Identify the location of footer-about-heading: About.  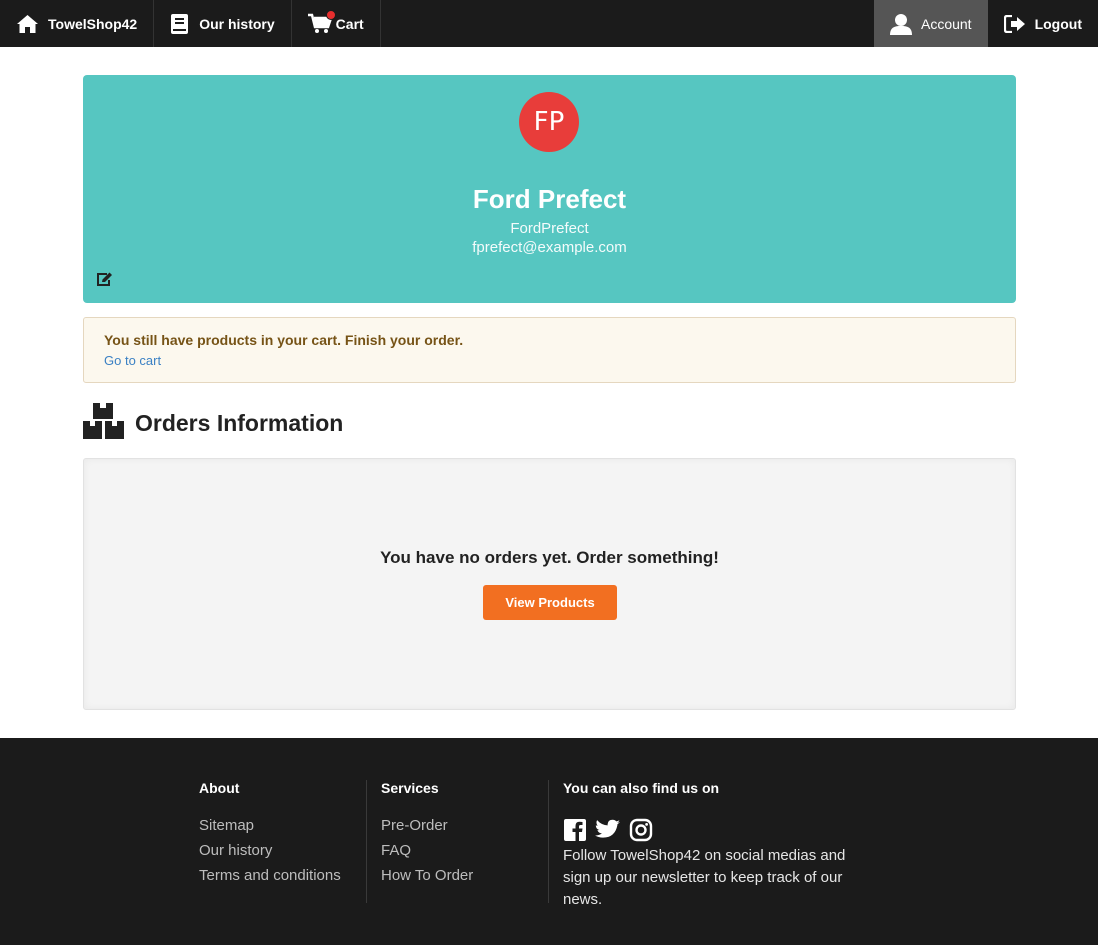
(219, 788).